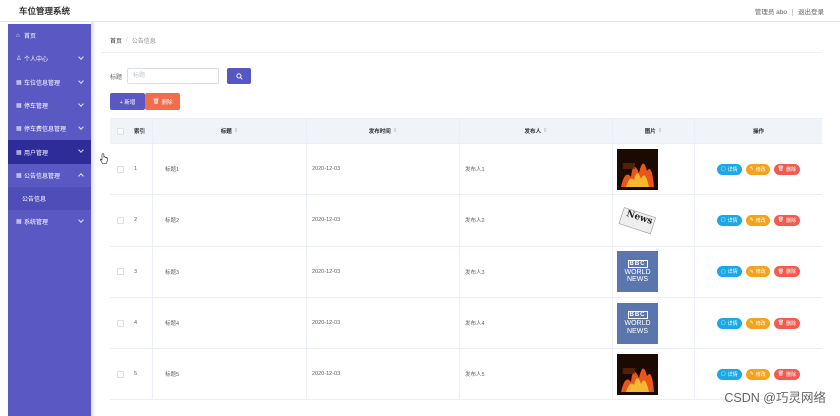 The image size is (840, 416). Describe the element at coordinates (42, 176) in the screenshot. I see `sidebar-item-label: 公告信息管理` at that location.